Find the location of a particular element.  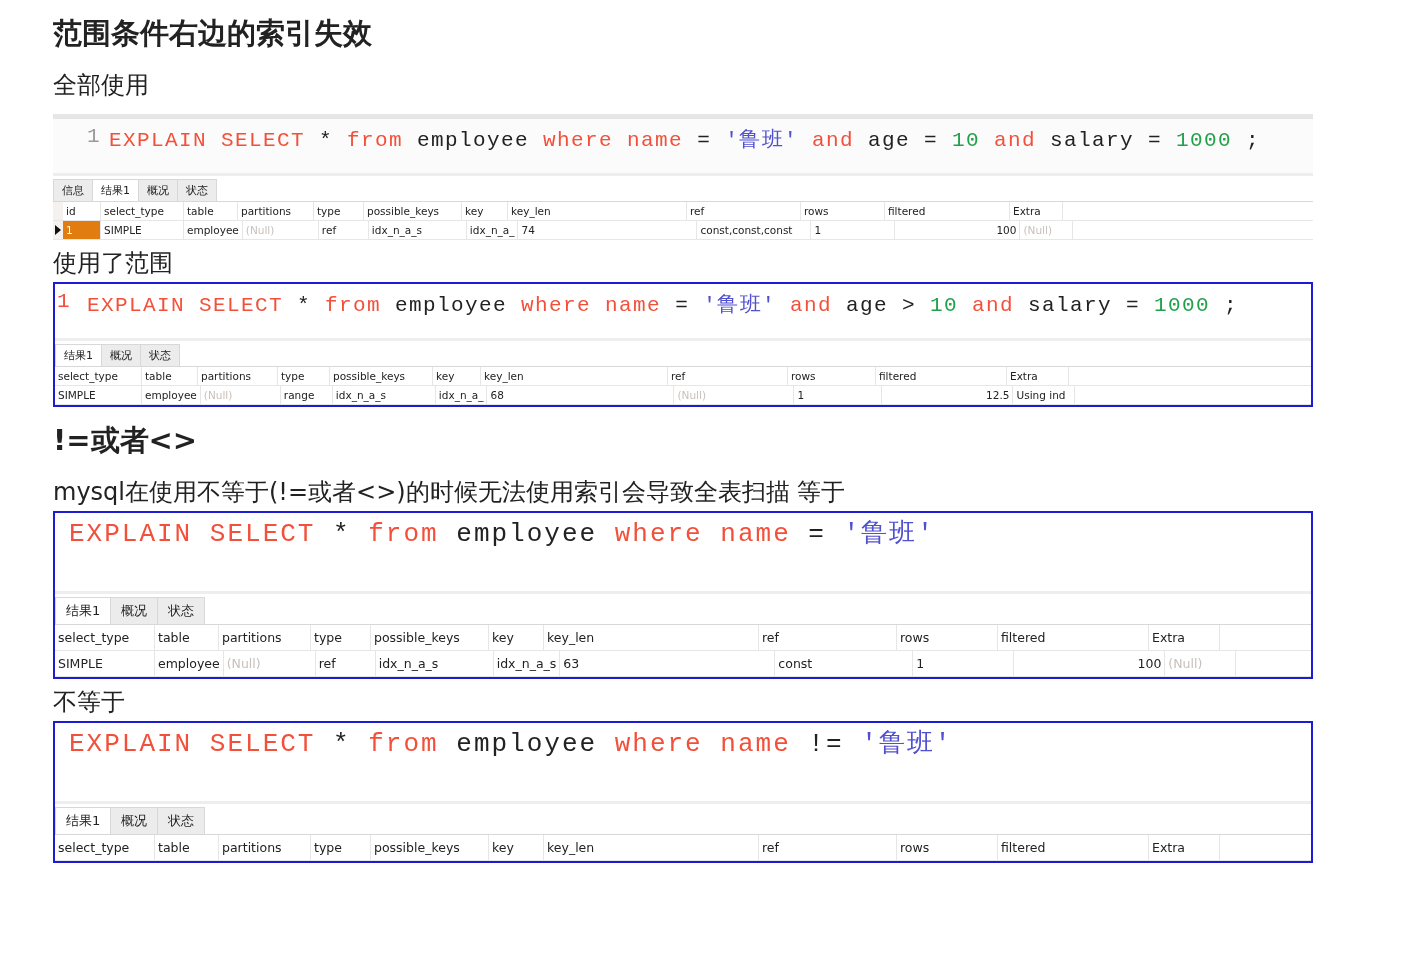

table-cell: 12.5 is located at coordinates (998, 395).